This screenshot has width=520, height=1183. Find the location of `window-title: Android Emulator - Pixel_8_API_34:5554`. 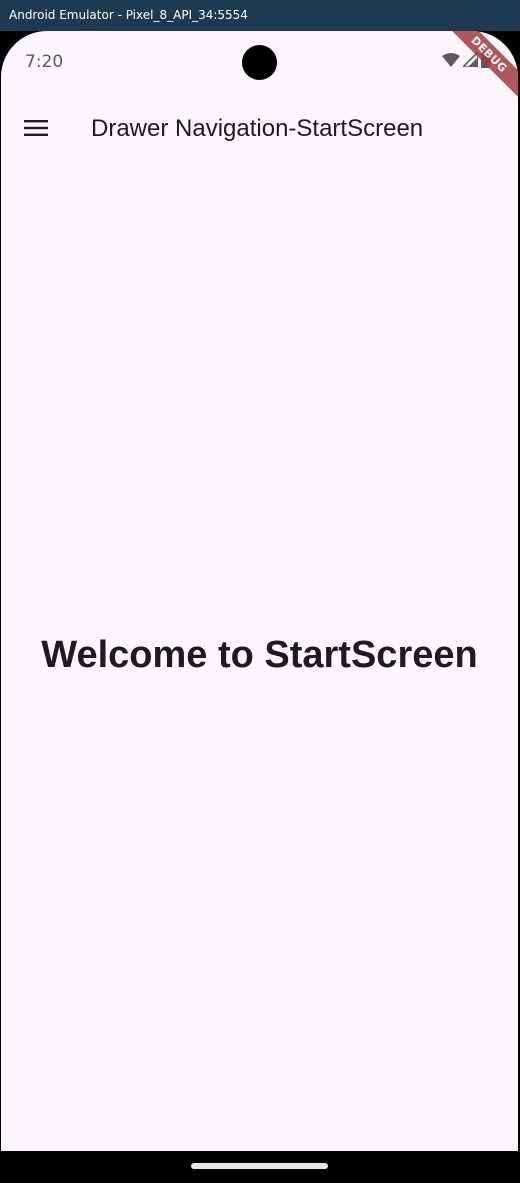

window-title: Android Emulator - Pixel_8_API_34:5554 is located at coordinates (260, 15).